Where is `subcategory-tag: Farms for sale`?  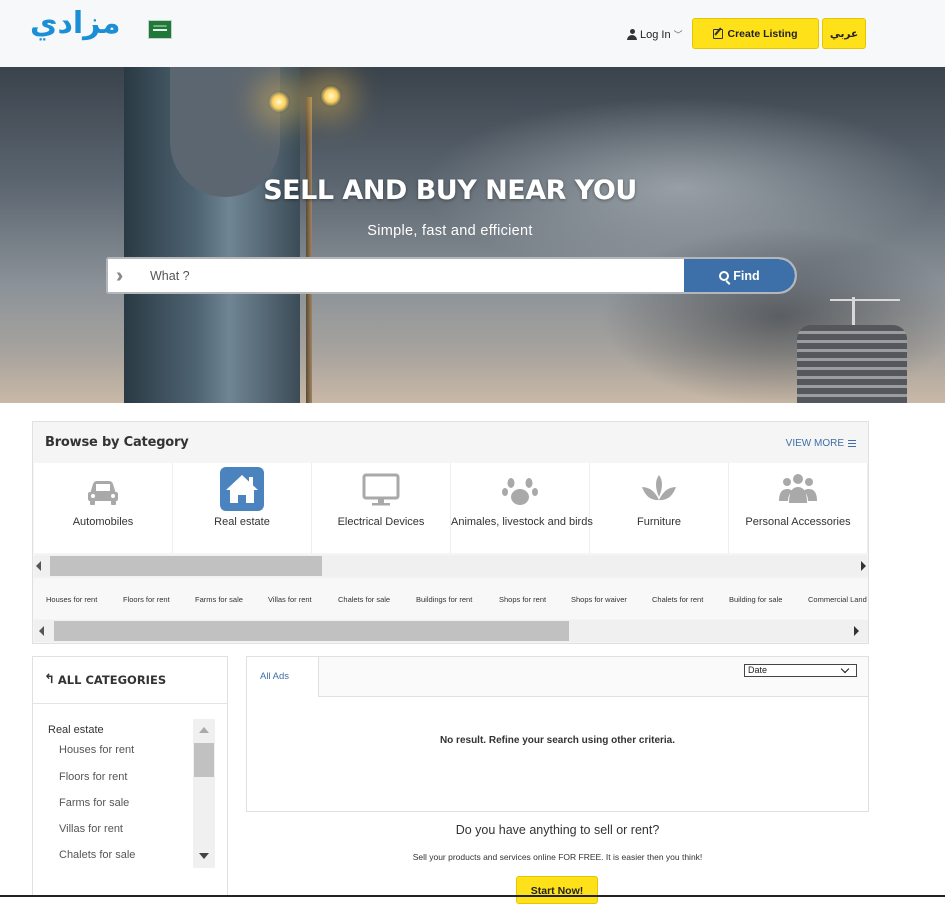
subcategory-tag: Farms for sale is located at coordinates (219, 599).